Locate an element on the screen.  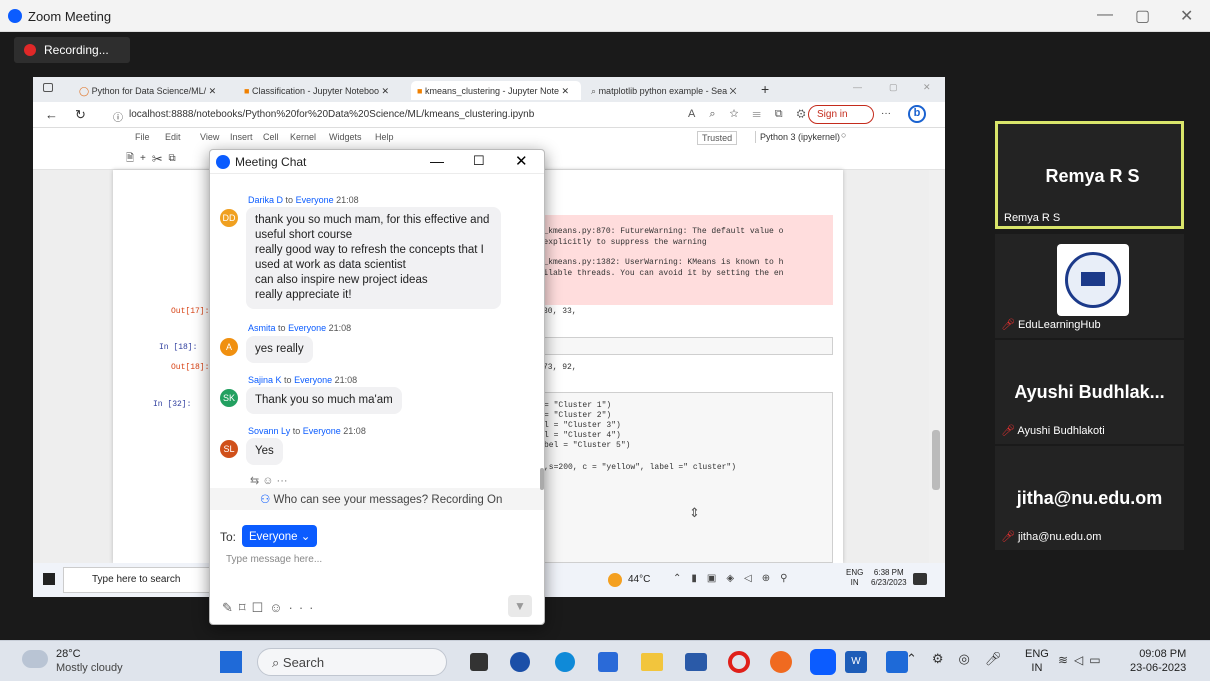
toolbar-buttons: 🗎+✂⧉ is located at coordinates (154, 159).